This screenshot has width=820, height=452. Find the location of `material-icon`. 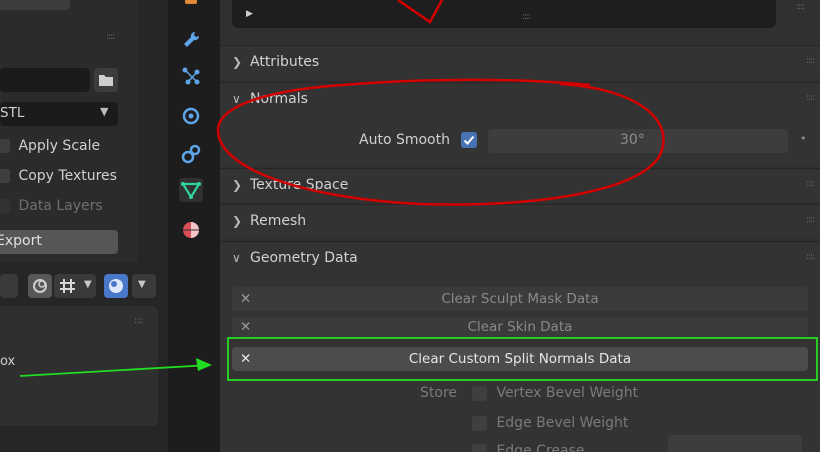

material-icon is located at coordinates (191, 230).